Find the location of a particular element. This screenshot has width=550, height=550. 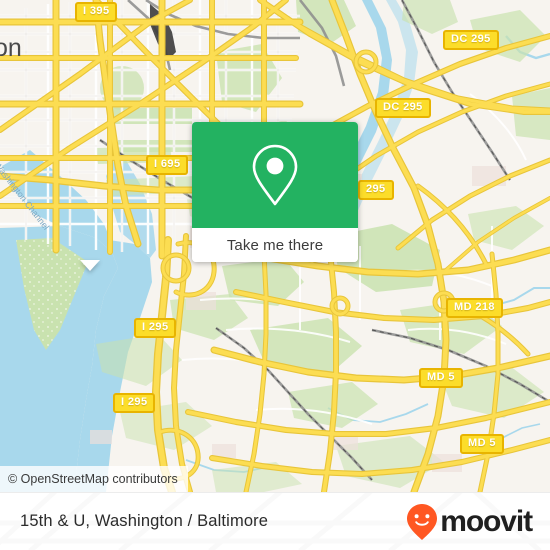

map-city-label: on is located at coordinates (11, 48).